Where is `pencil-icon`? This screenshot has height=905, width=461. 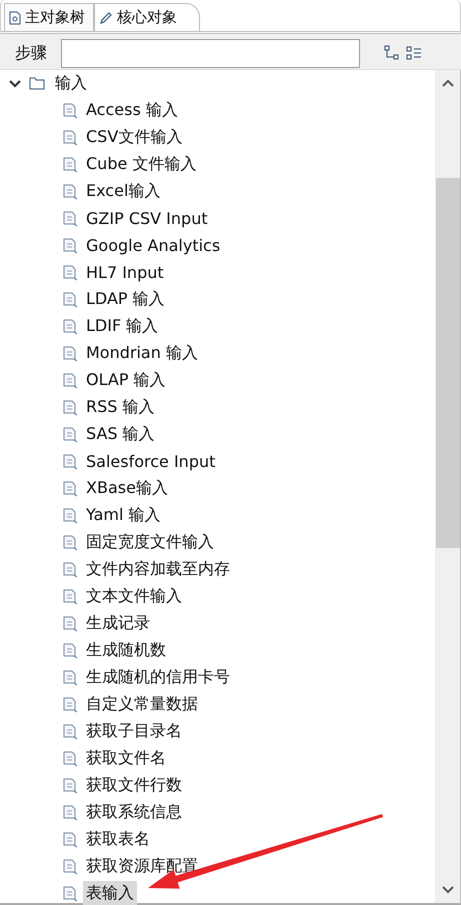 pencil-icon is located at coordinates (106, 17).